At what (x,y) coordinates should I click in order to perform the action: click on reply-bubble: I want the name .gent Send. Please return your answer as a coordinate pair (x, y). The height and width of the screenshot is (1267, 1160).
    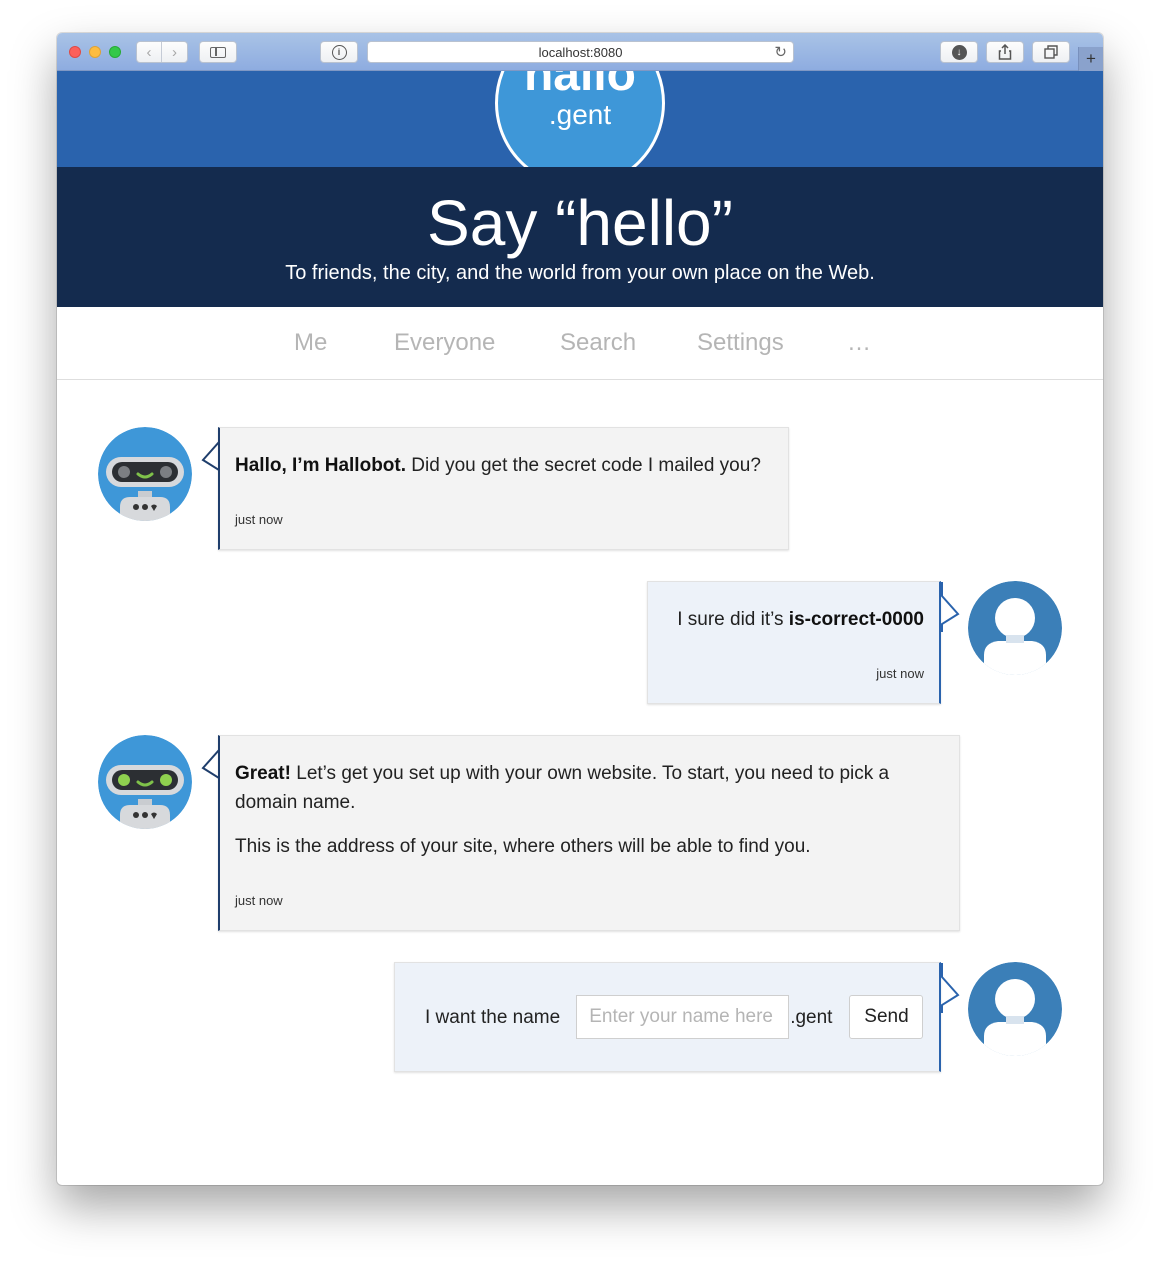
    Looking at the image, I should click on (677, 1017).